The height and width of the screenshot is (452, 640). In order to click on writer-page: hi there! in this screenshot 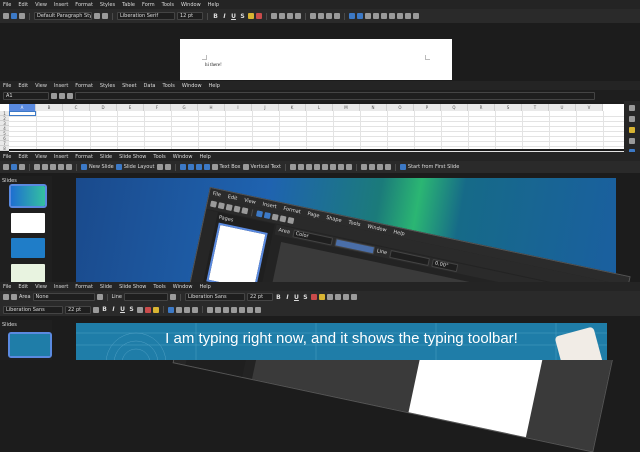, I will do `click(316, 59)`.